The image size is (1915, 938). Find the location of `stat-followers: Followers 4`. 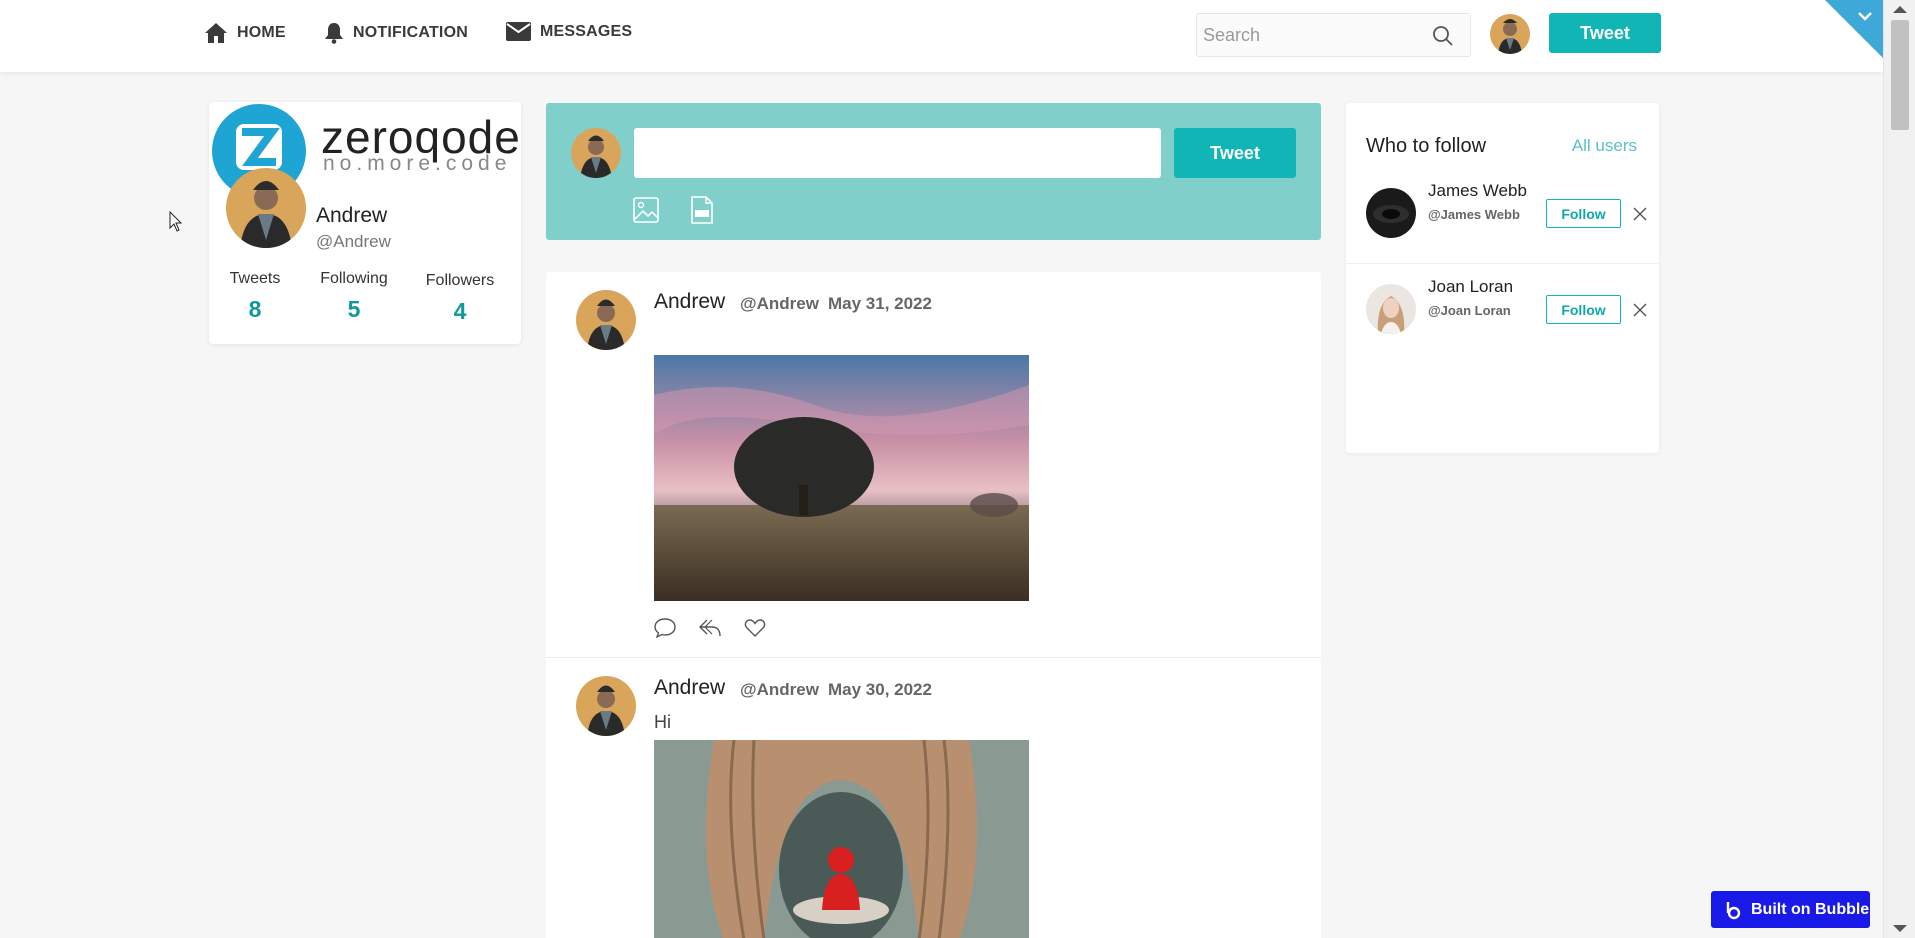

stat-followers: Followers 4 is located at coordinates (460, 298).